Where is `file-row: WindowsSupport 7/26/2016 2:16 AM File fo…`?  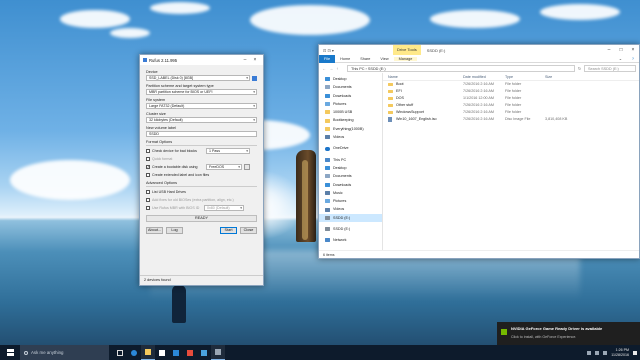 file-row: WindowsSupport 7/26/2016 2:16 AM File fo… is located at coordinates (511, 112).